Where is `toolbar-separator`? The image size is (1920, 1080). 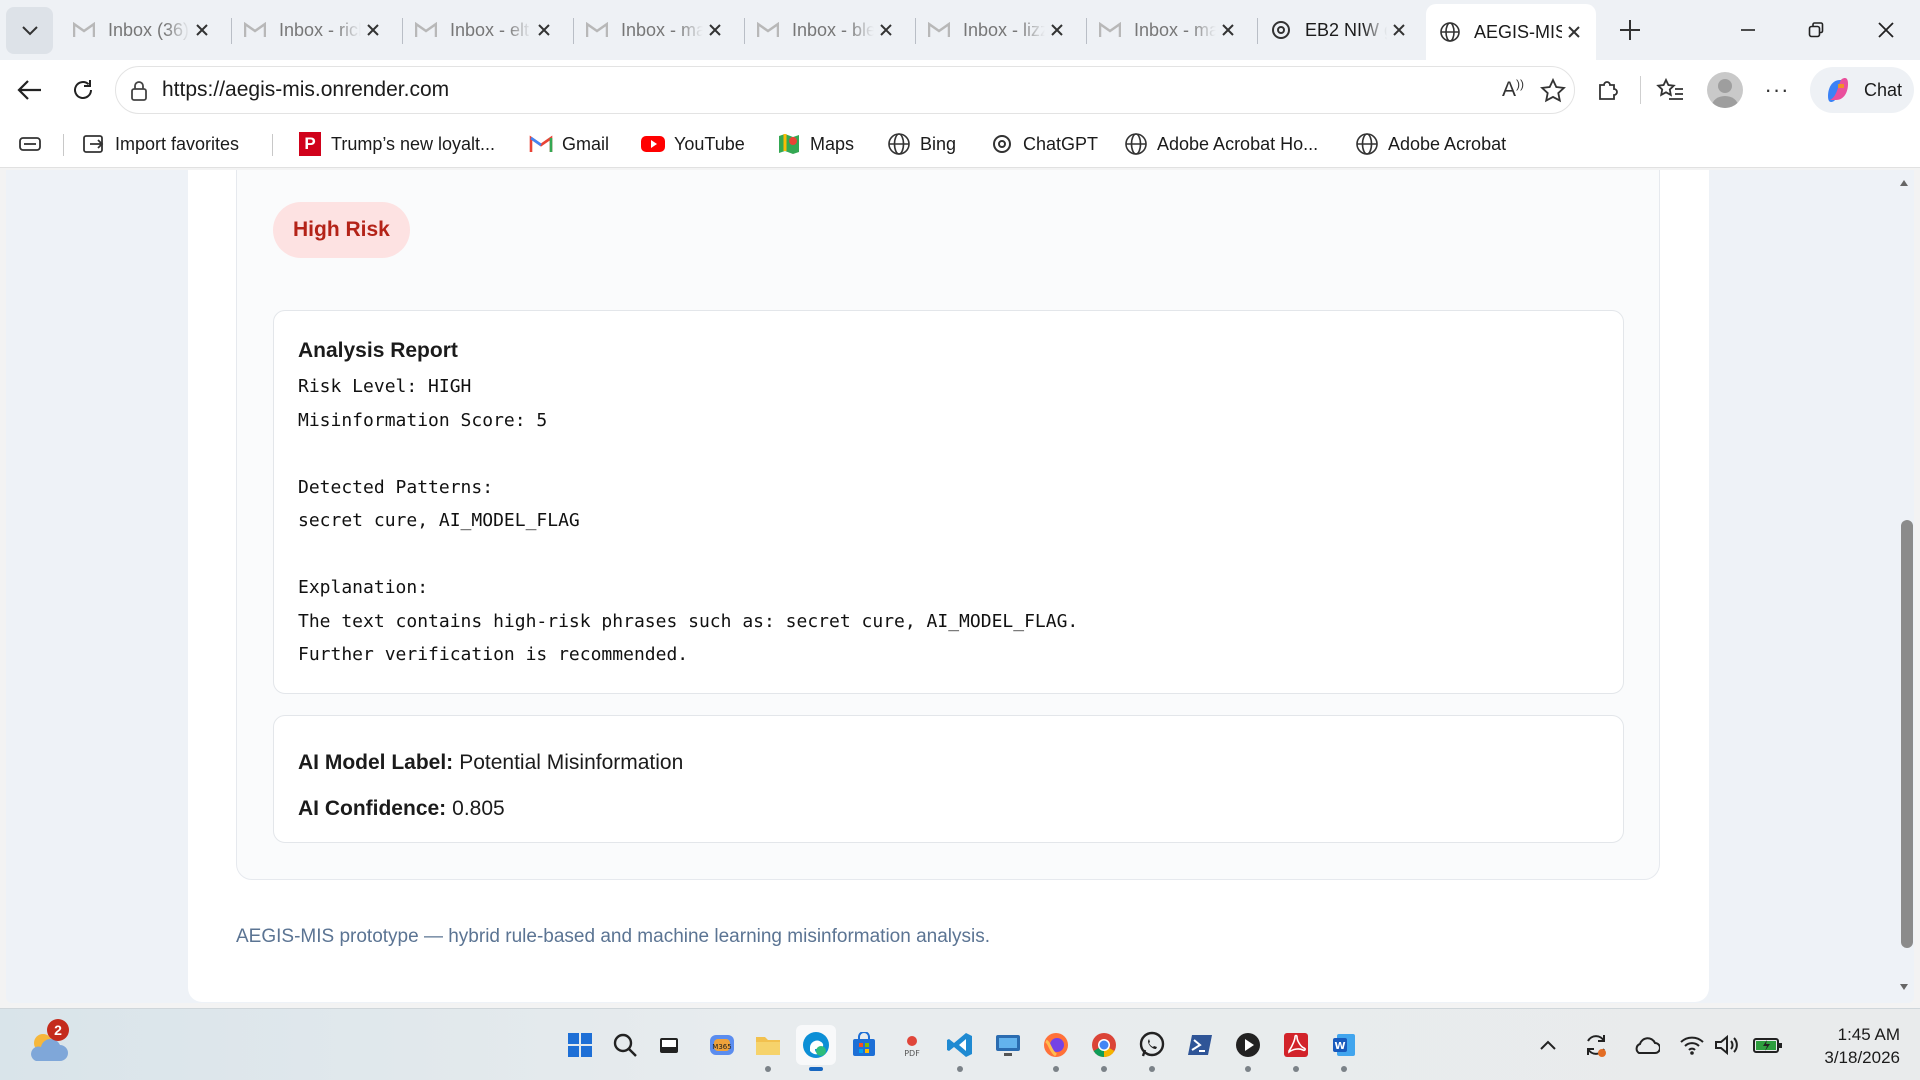
toolbar-separator is located at coordinates (1640, 90).